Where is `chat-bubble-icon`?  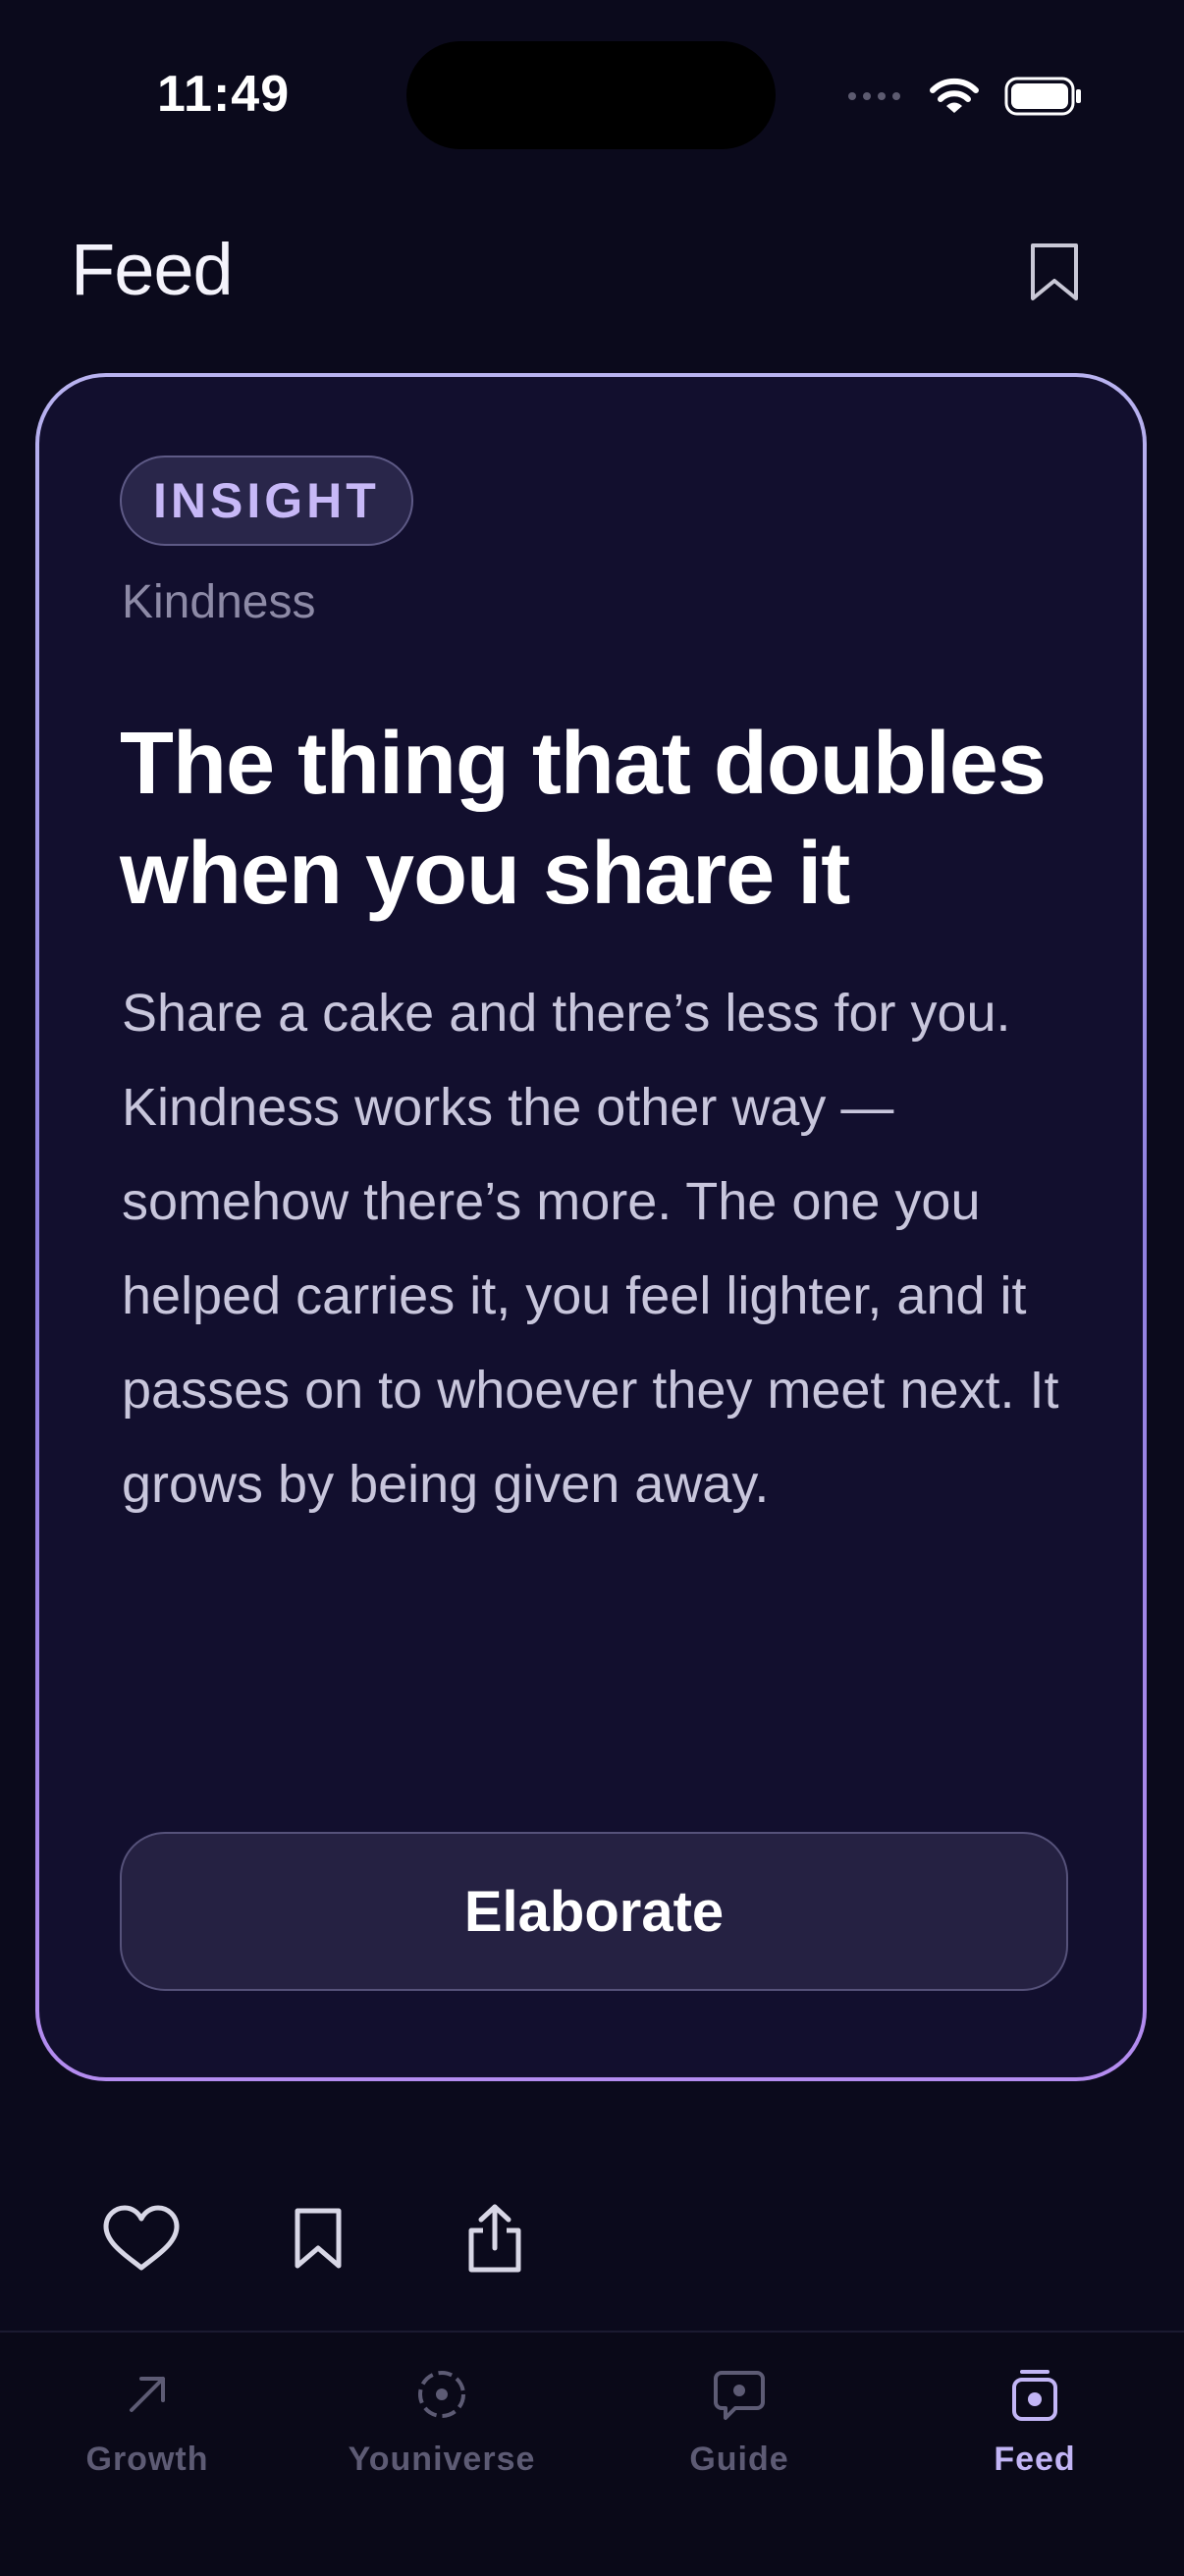
chat-bubble-icon is located at coordinates (739, 2395).